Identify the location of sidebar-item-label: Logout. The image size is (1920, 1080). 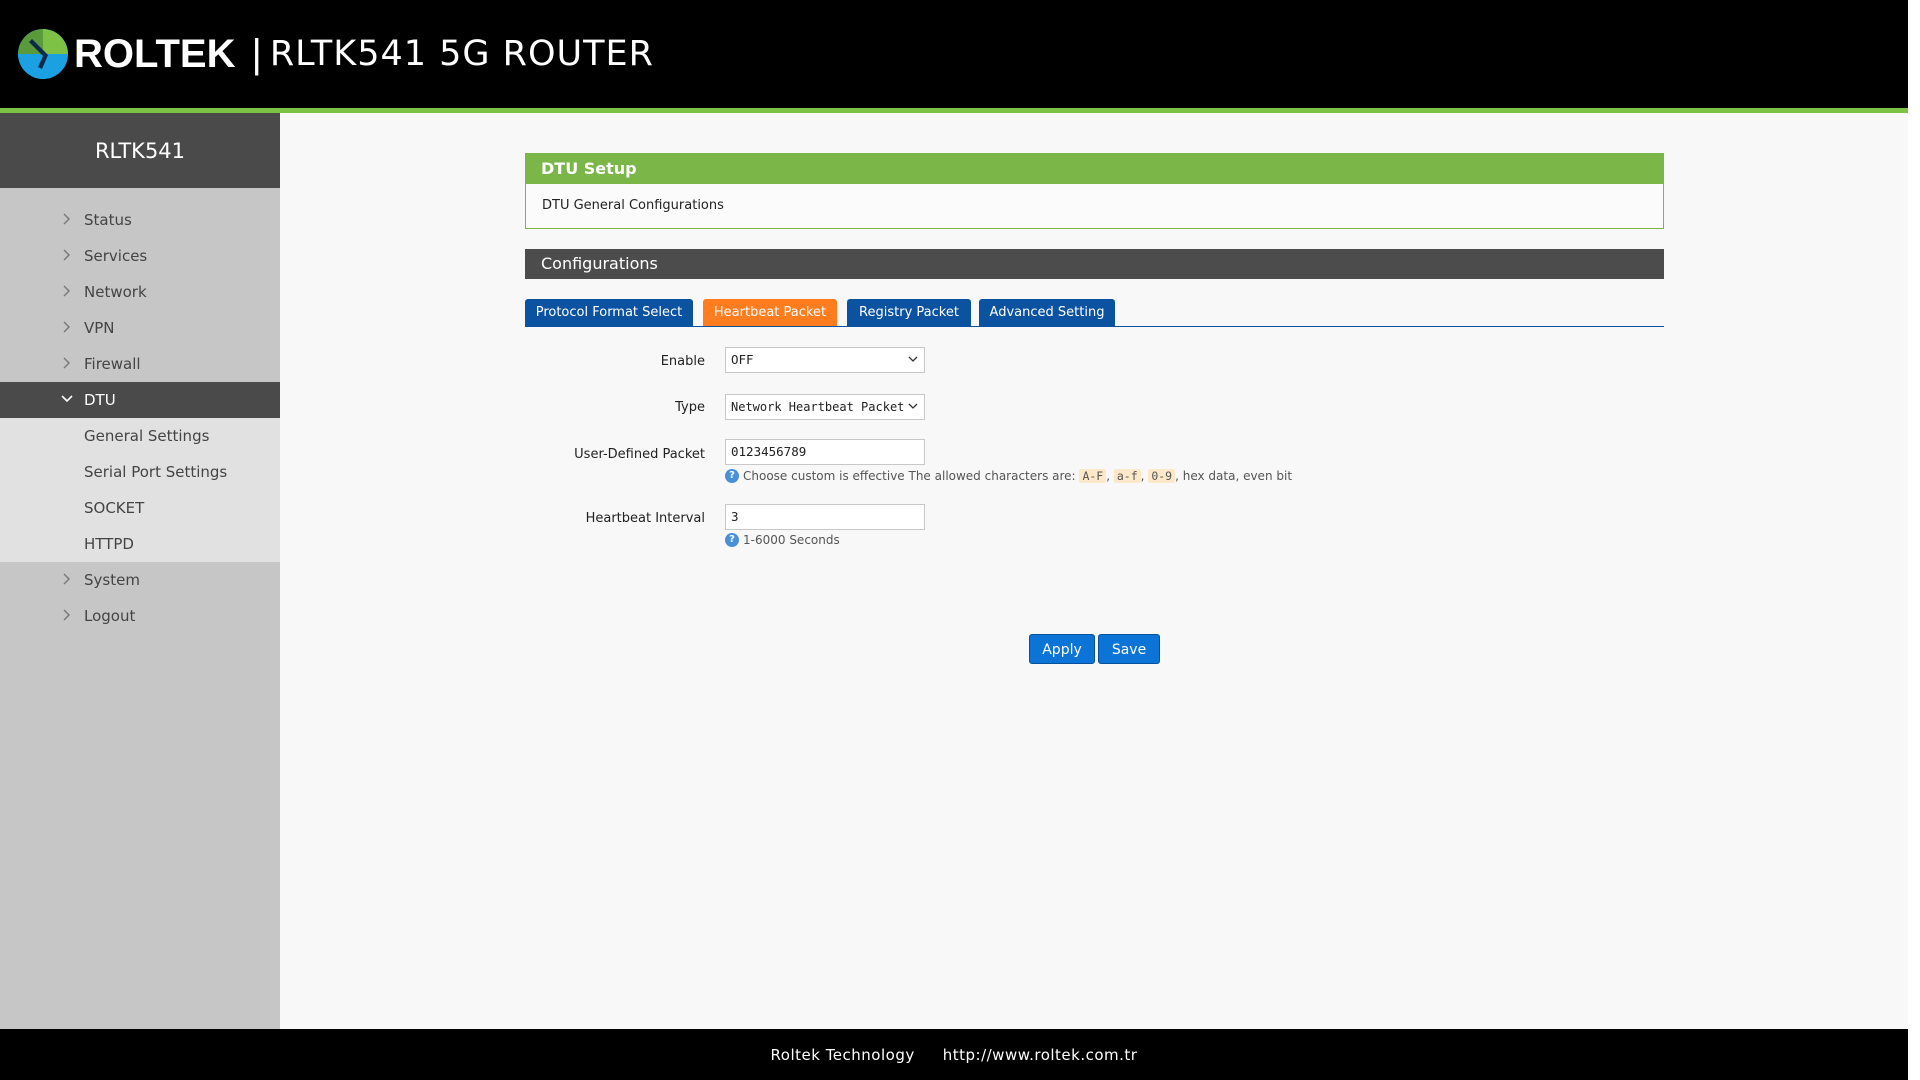
(110, 616).